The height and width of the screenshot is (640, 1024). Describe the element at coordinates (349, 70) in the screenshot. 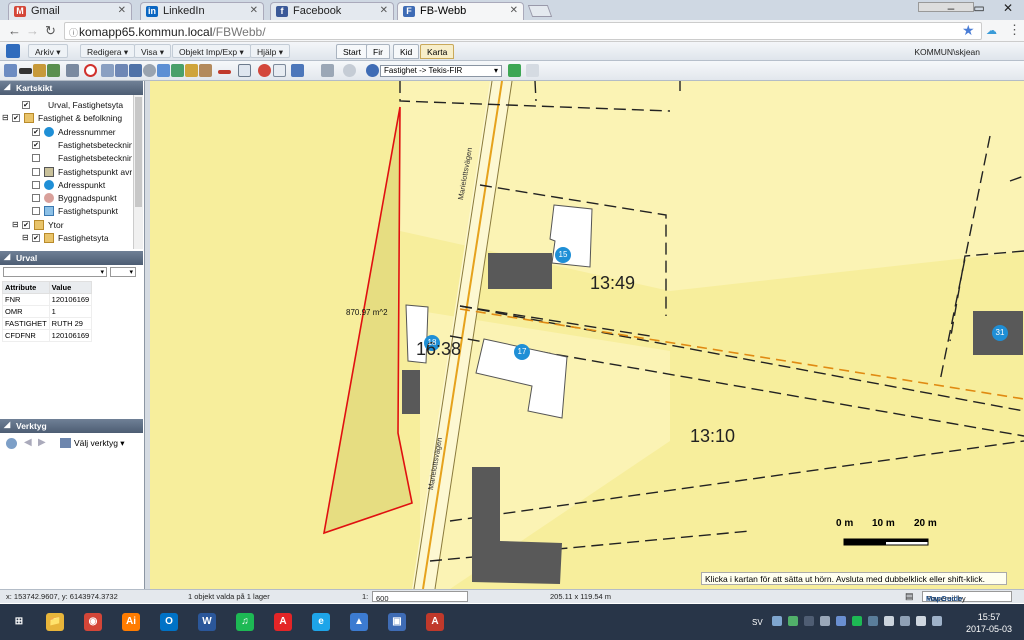

I see `shape-icon` at that location.